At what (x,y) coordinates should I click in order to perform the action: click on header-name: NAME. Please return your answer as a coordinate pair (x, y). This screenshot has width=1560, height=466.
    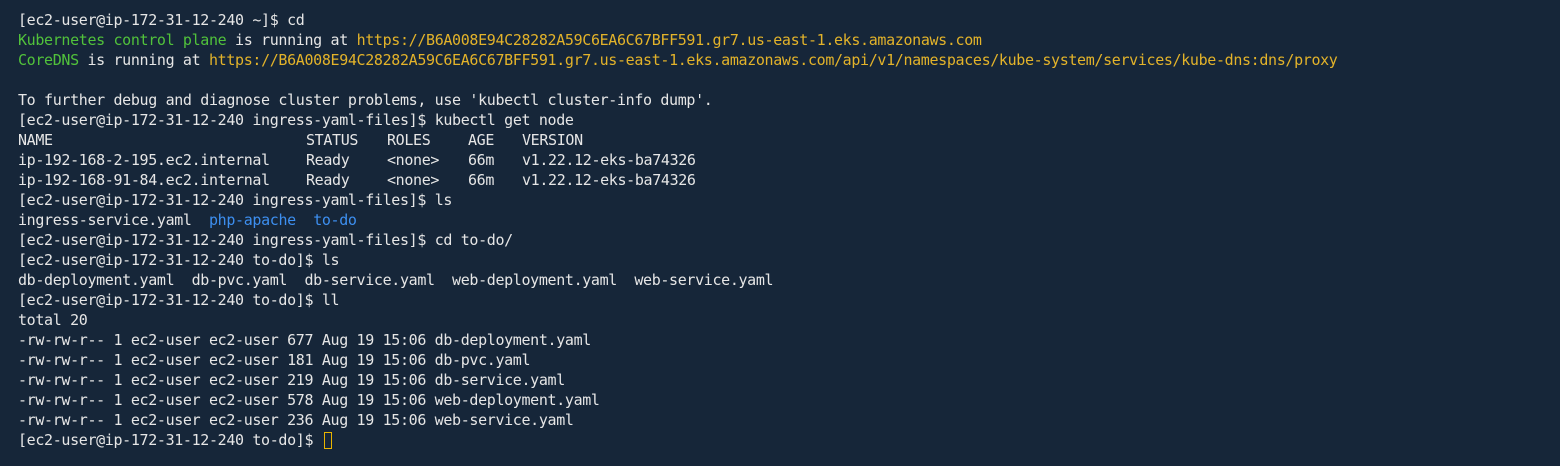
    Looking at the image, I should click on (35, 140).